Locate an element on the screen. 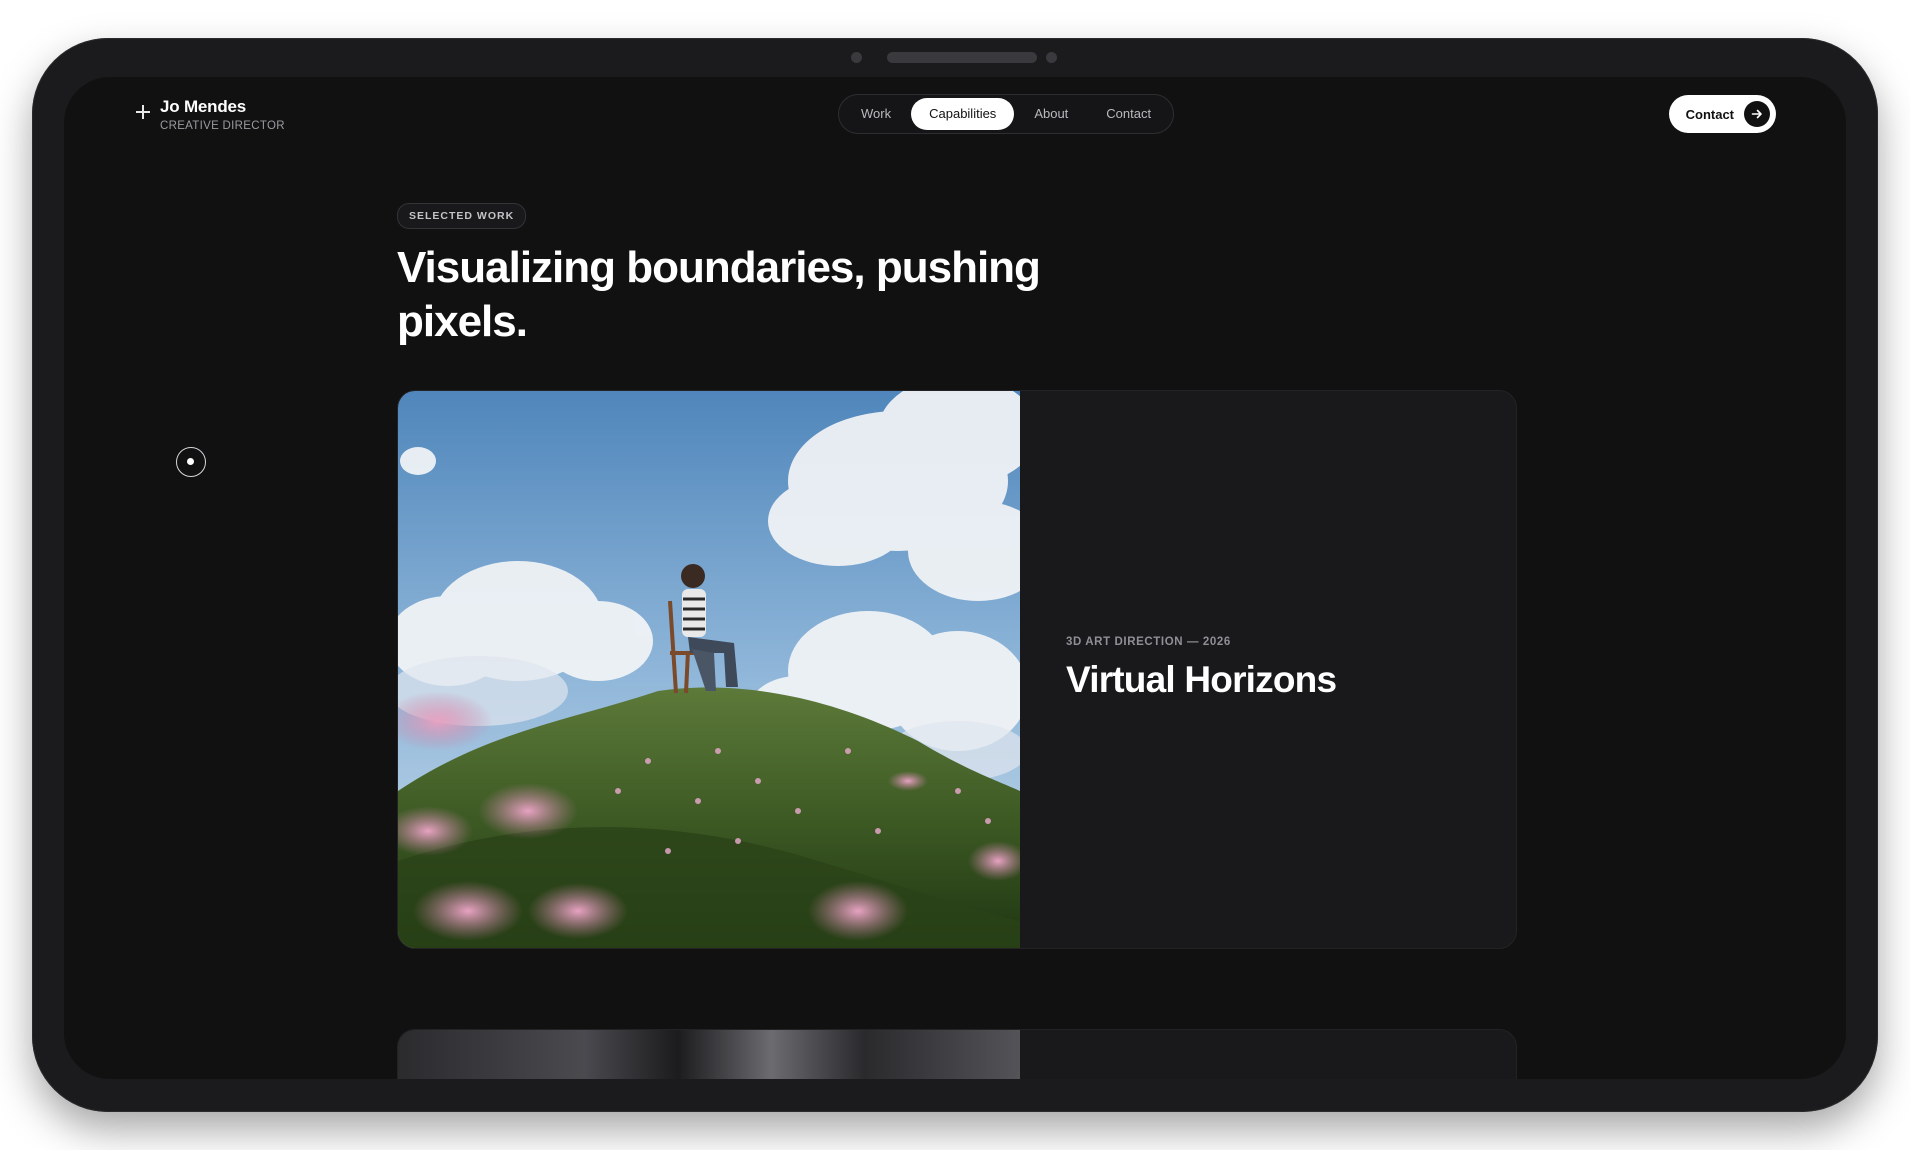 This screenshot has width=1910, height=1150. brand-name: Jo Mendes is located at coordinates (203, 106).